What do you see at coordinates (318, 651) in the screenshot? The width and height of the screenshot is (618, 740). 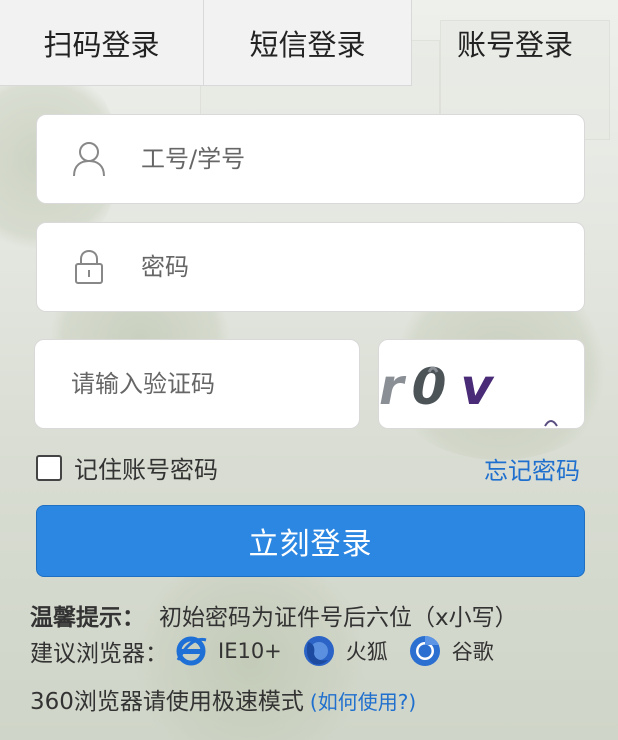 I see `firefox-icon` at bounding box center [318, 651].